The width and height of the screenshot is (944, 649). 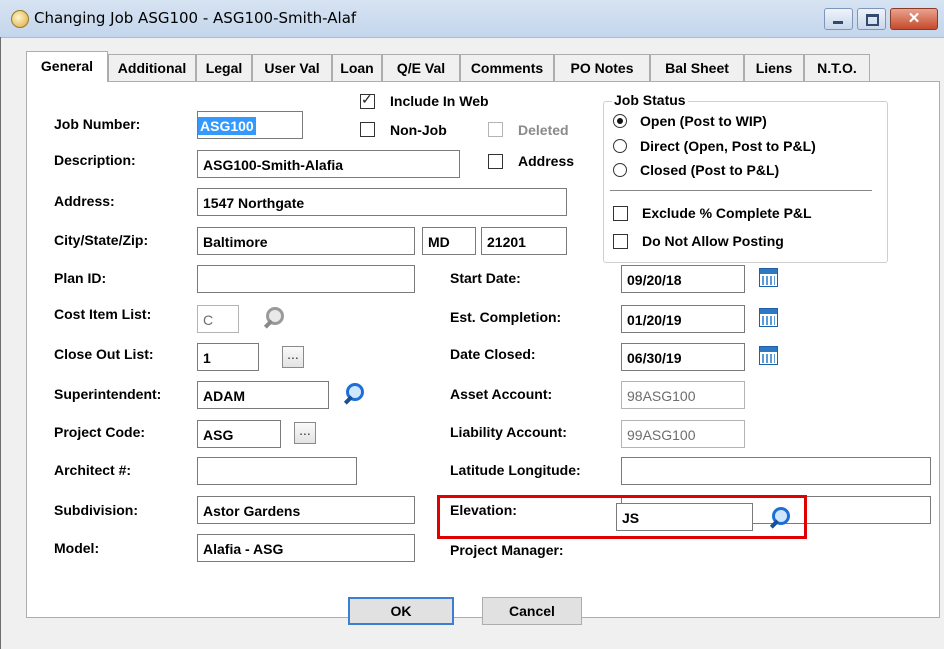 What do you see at coordinates (275, 318) in the screenshot?
I see `cost-item-lookup-icon` at bounding box center [275, 318].